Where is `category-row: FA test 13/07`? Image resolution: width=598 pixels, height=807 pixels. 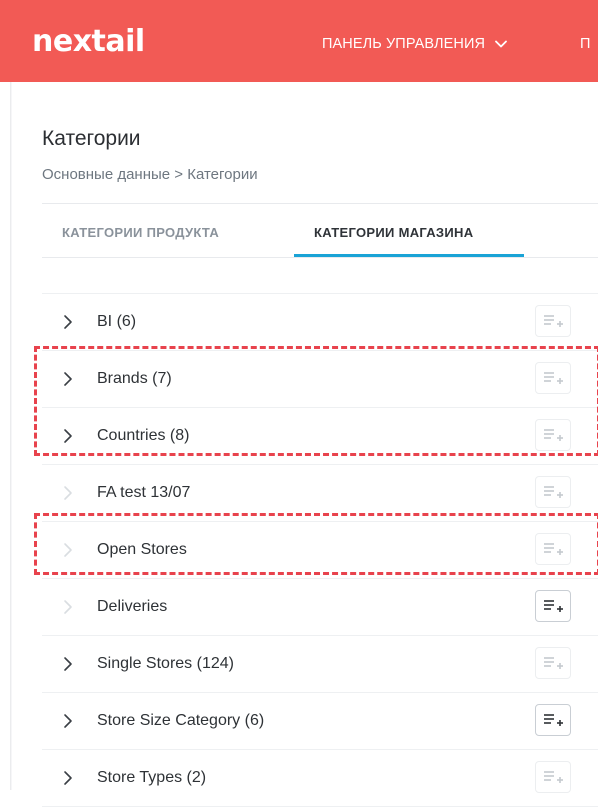
category-row: FA test 13/07 is located at coordinates (320, 493).